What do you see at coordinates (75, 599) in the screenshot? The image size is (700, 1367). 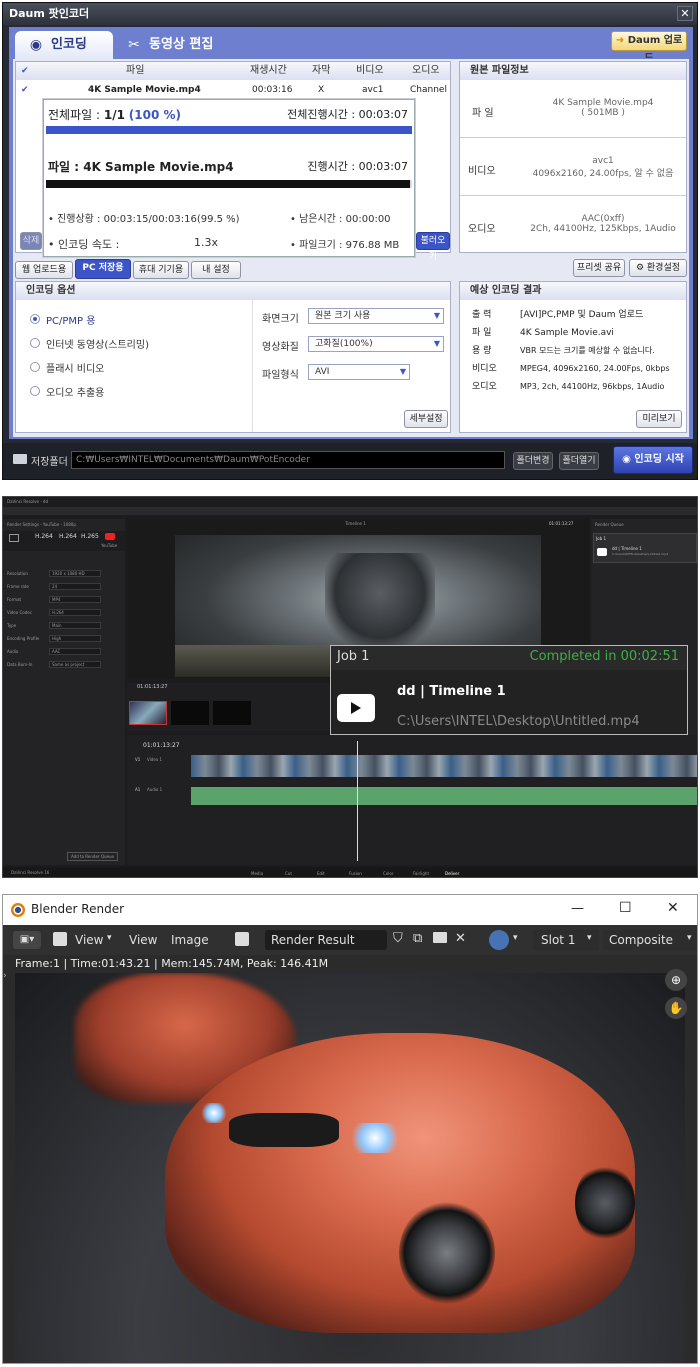 I see `settings-value: MP4` at bounding box center [75, 599].